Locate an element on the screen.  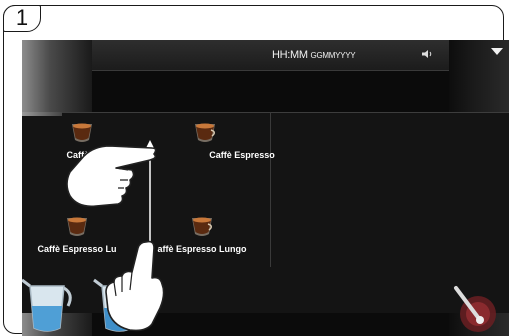
product-label: Caffè Espresso is located at coordinates (242, 155).